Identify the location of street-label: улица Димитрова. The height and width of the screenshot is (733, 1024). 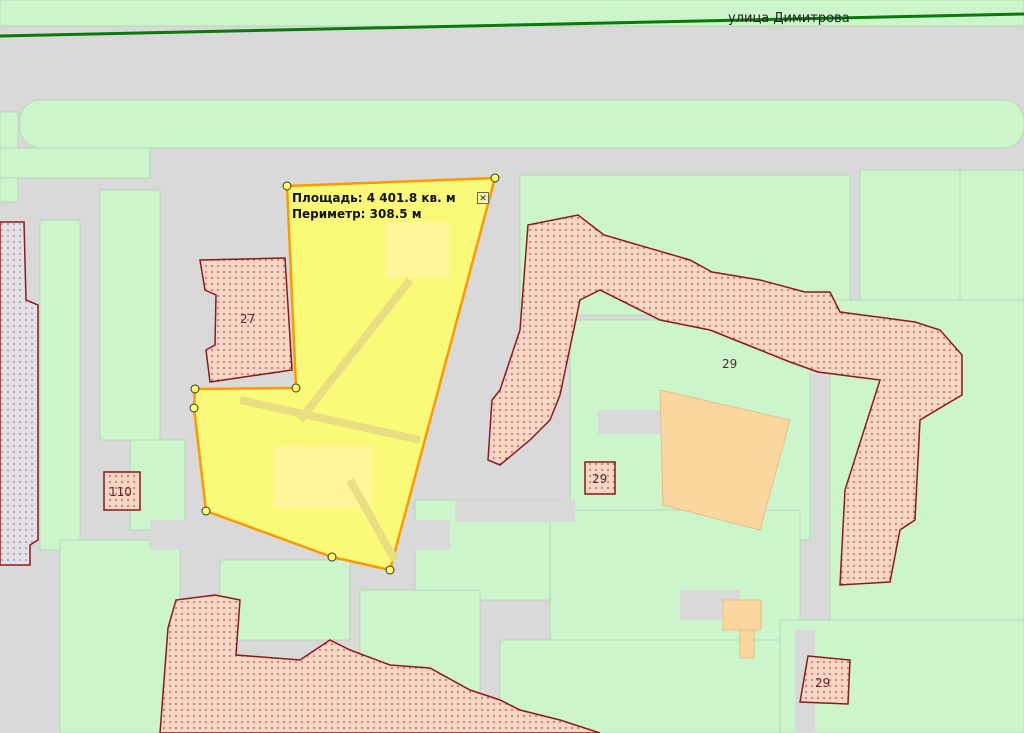
(789, 18).